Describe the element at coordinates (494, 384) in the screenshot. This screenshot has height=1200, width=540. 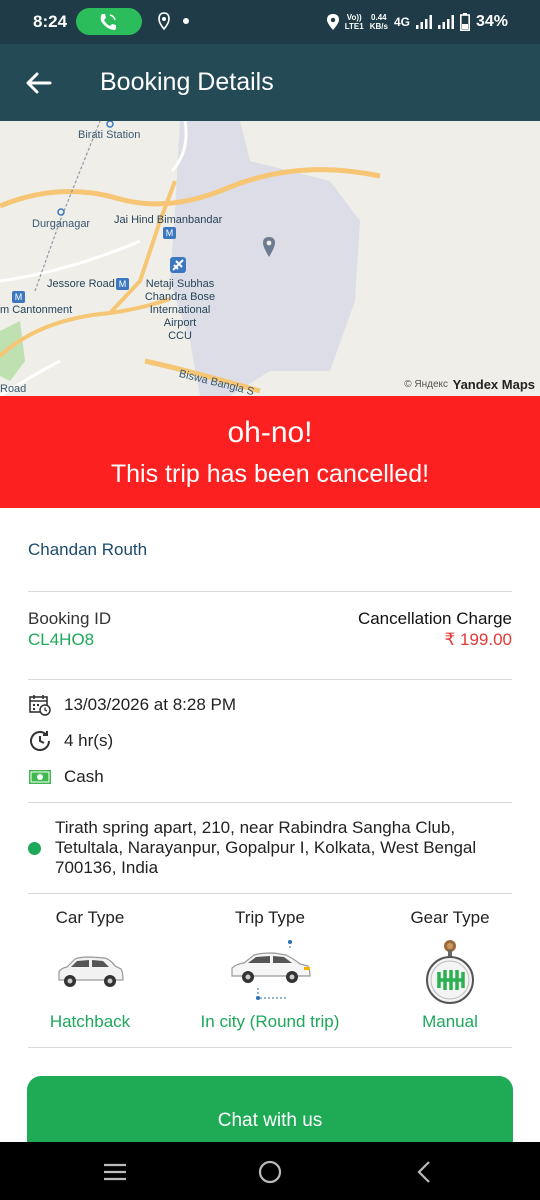
I see `map-brand: Yandex Maps` at that location.